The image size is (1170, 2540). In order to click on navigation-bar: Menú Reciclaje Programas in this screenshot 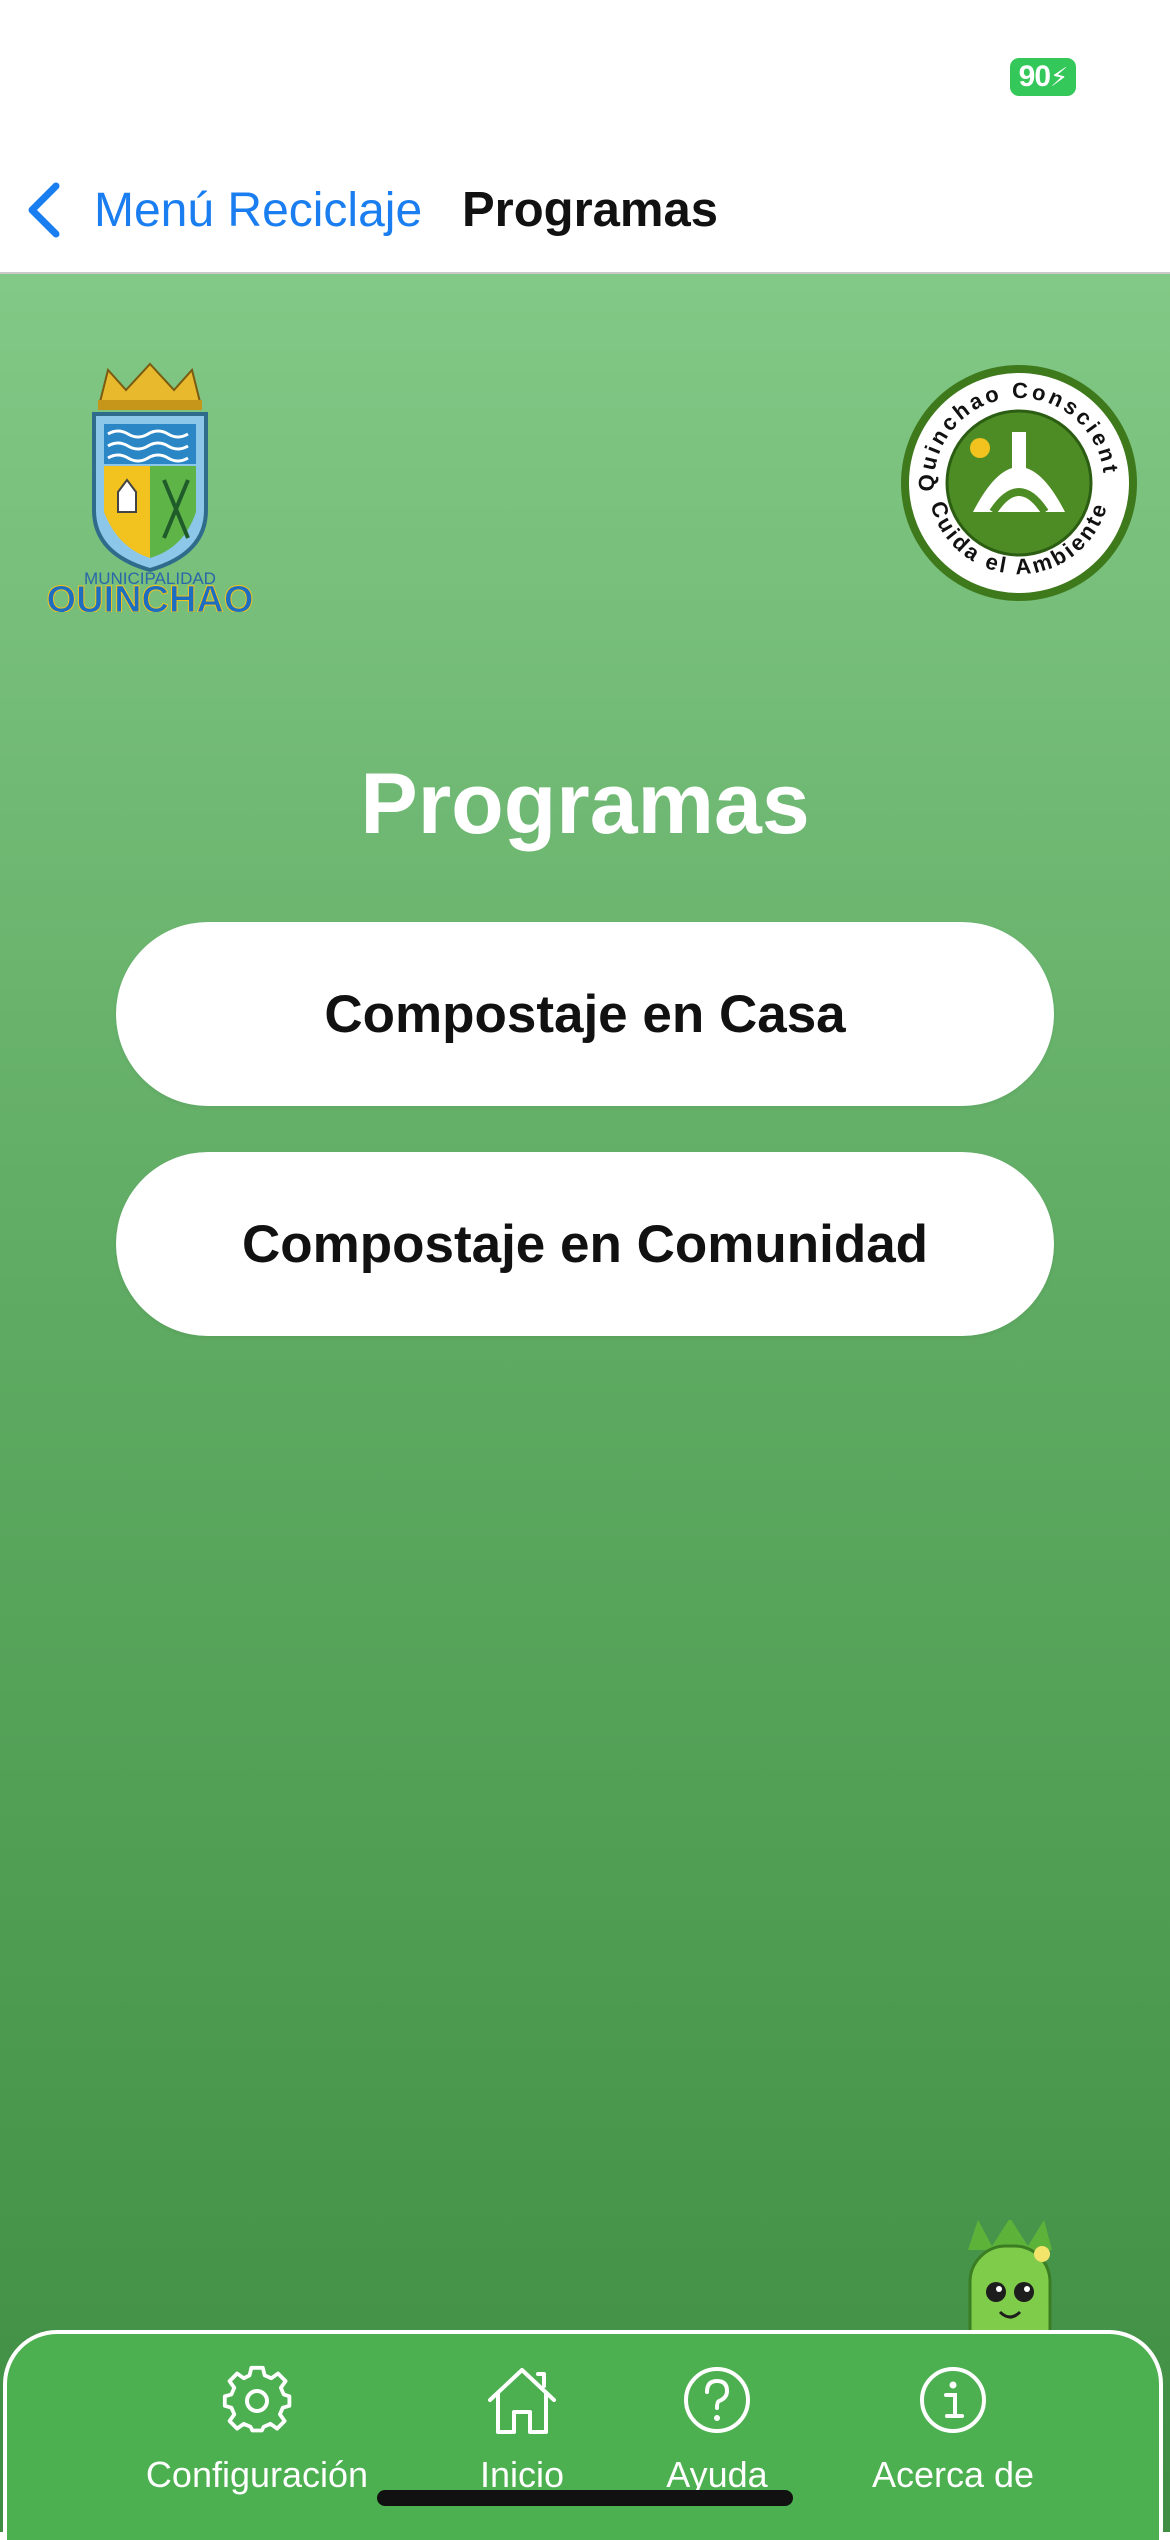, I will do `click(585, 212)`.